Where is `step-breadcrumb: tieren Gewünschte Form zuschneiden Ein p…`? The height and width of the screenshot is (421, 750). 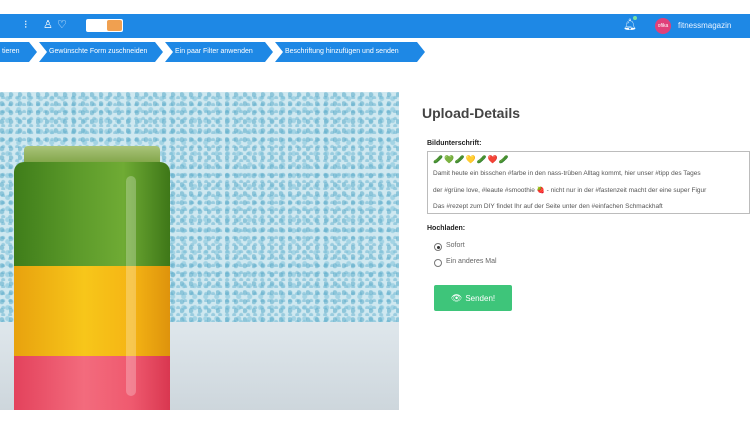 step-breadcrumb: tieren Gewünschte Form zuschneiden Ein p… is located at coordinates (375, 51).